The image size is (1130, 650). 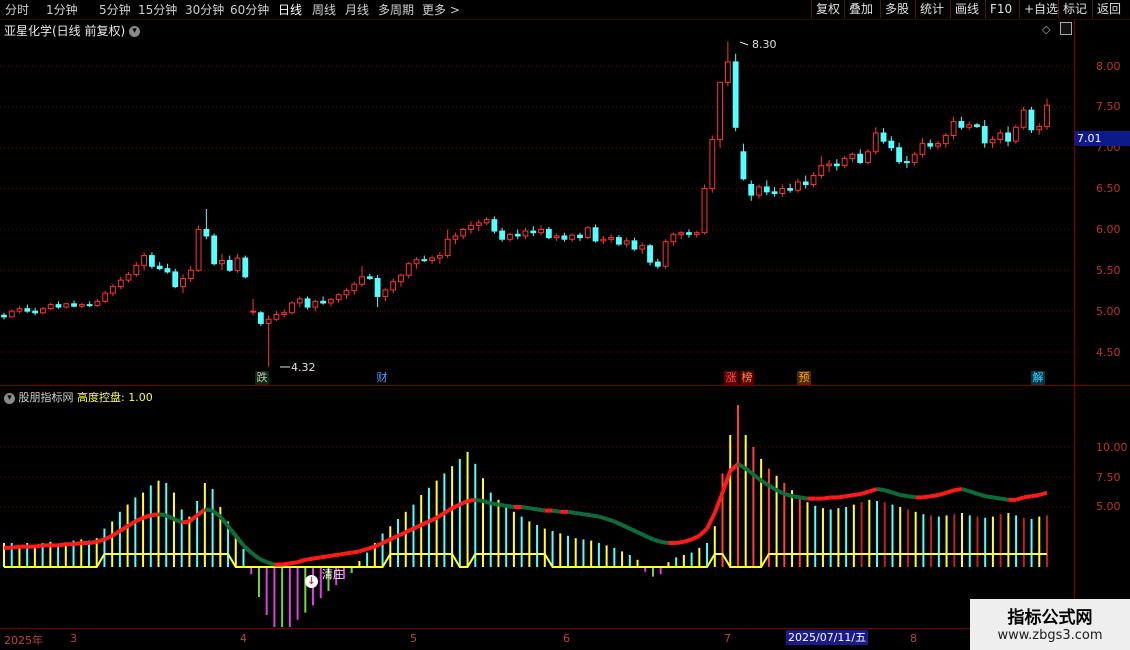 I want to click on tab-multi-period: 多周期, so click(x=396, y=9).